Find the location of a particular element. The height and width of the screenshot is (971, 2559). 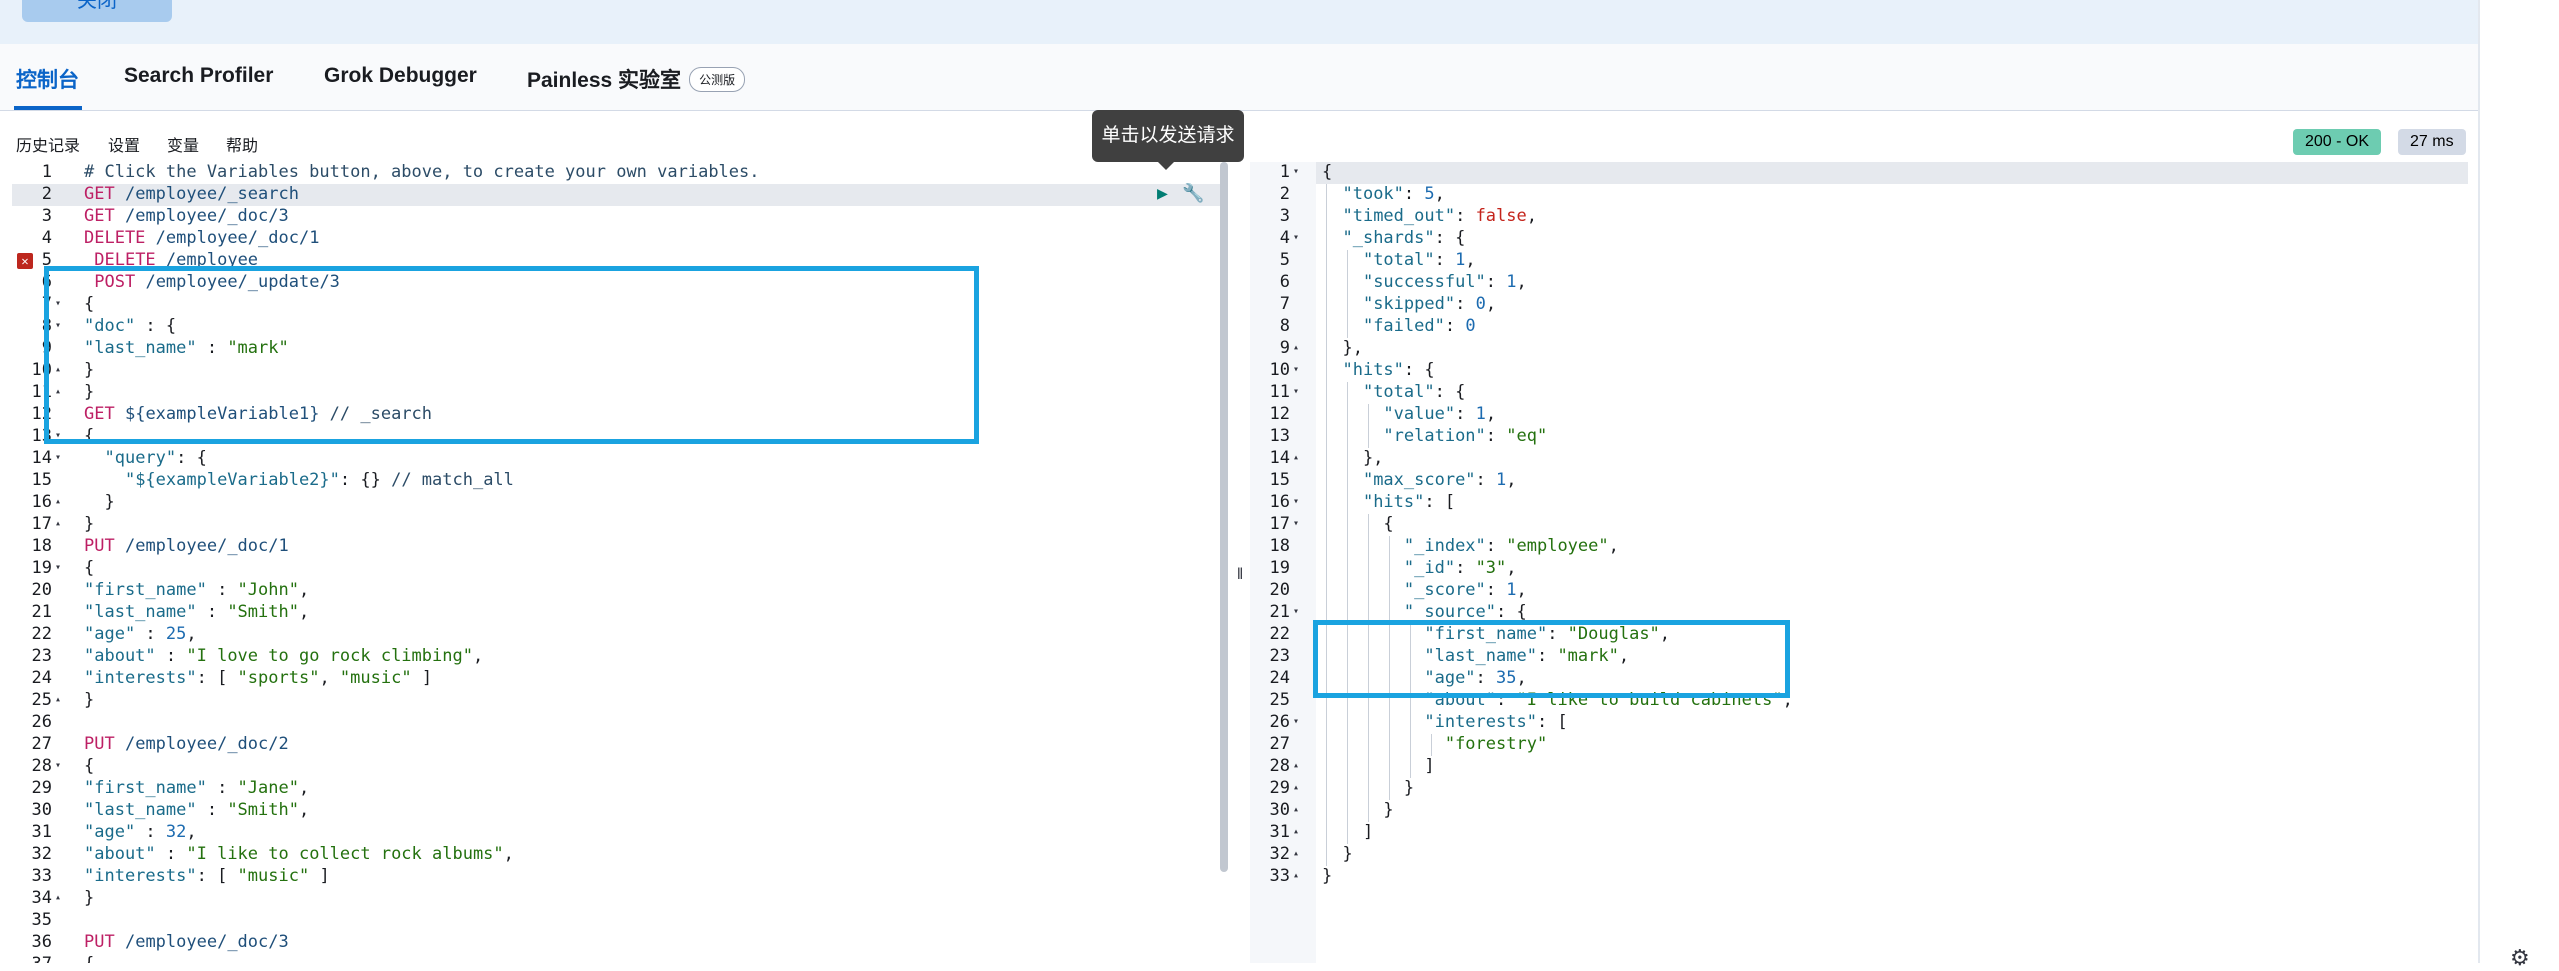

request-line: 3 GET /employee/_doc/3 is located at coordinates (619, 216).